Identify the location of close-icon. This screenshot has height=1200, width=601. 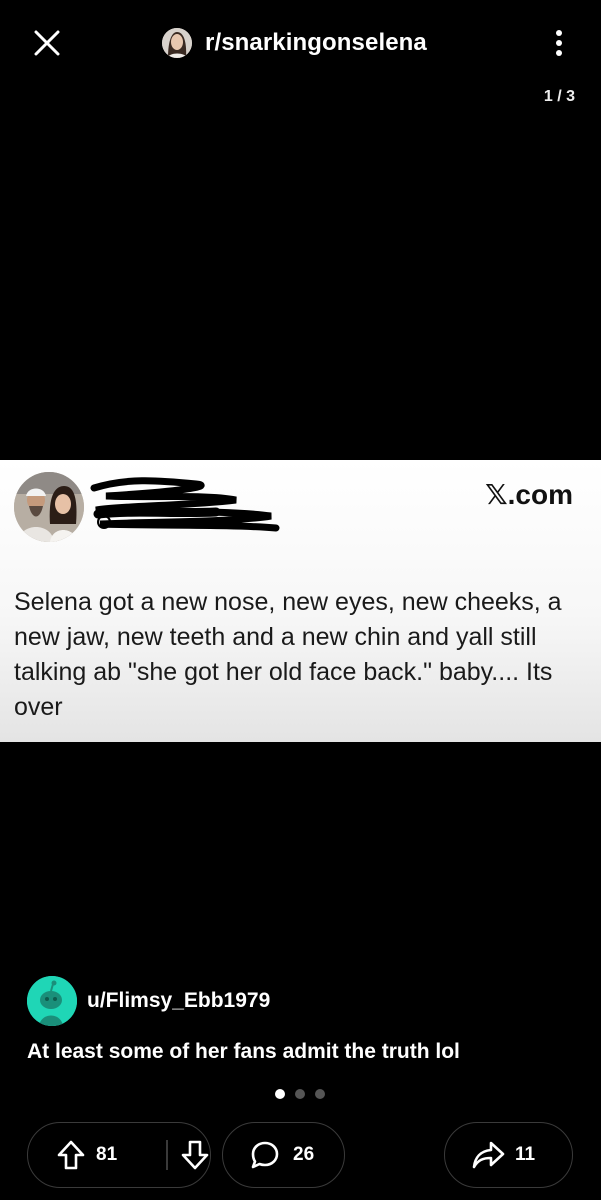
(47, 43).